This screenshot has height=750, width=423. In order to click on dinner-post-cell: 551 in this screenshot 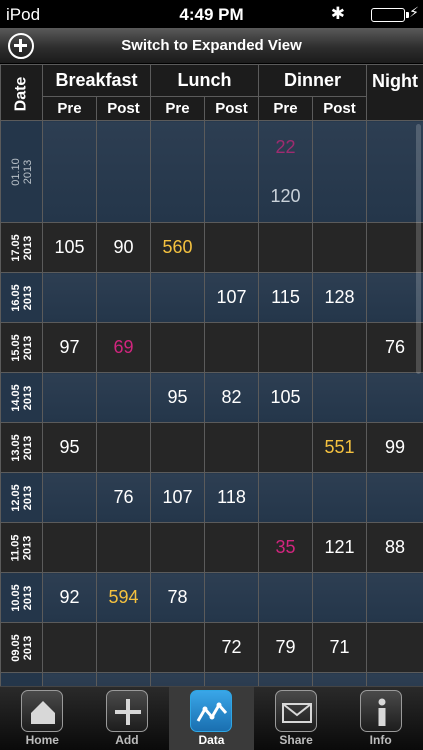, I will do `click(340, 447)`.